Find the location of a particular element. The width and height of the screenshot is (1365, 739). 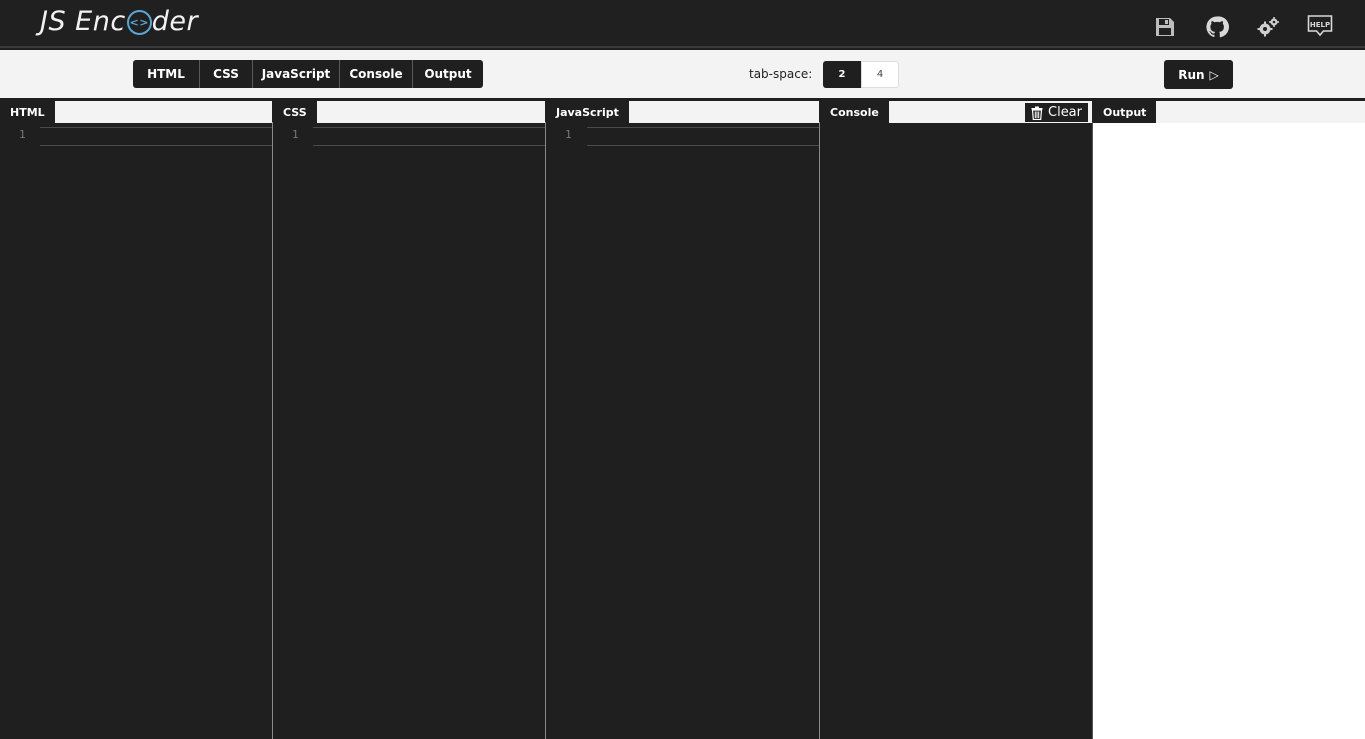

toggle-console-button: Console is located at coordinates (376, 74).